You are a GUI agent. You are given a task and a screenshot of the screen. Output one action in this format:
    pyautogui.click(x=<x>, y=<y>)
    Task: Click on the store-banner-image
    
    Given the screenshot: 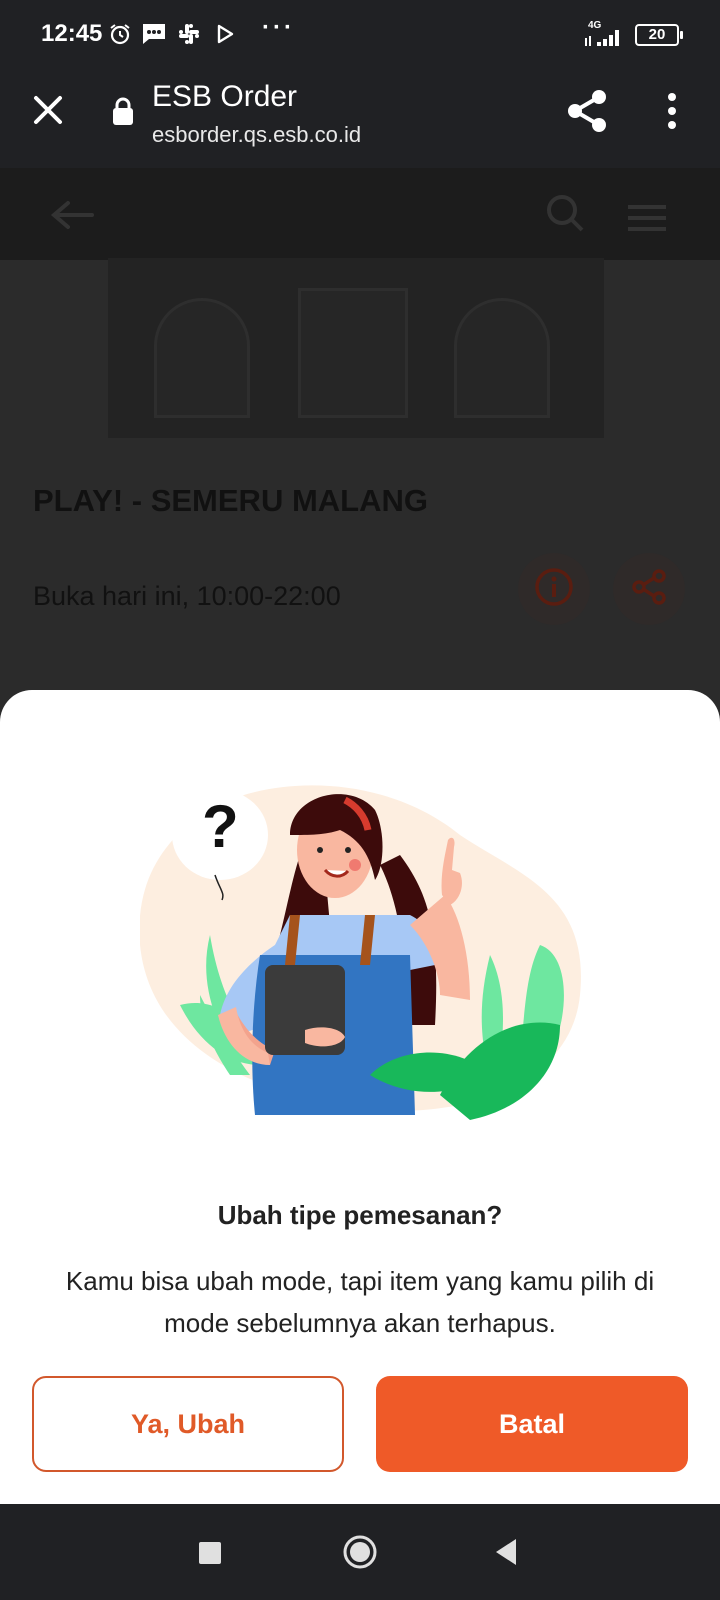 What is the action you would take?
    pyautogui.click(x=356, y=348)
    